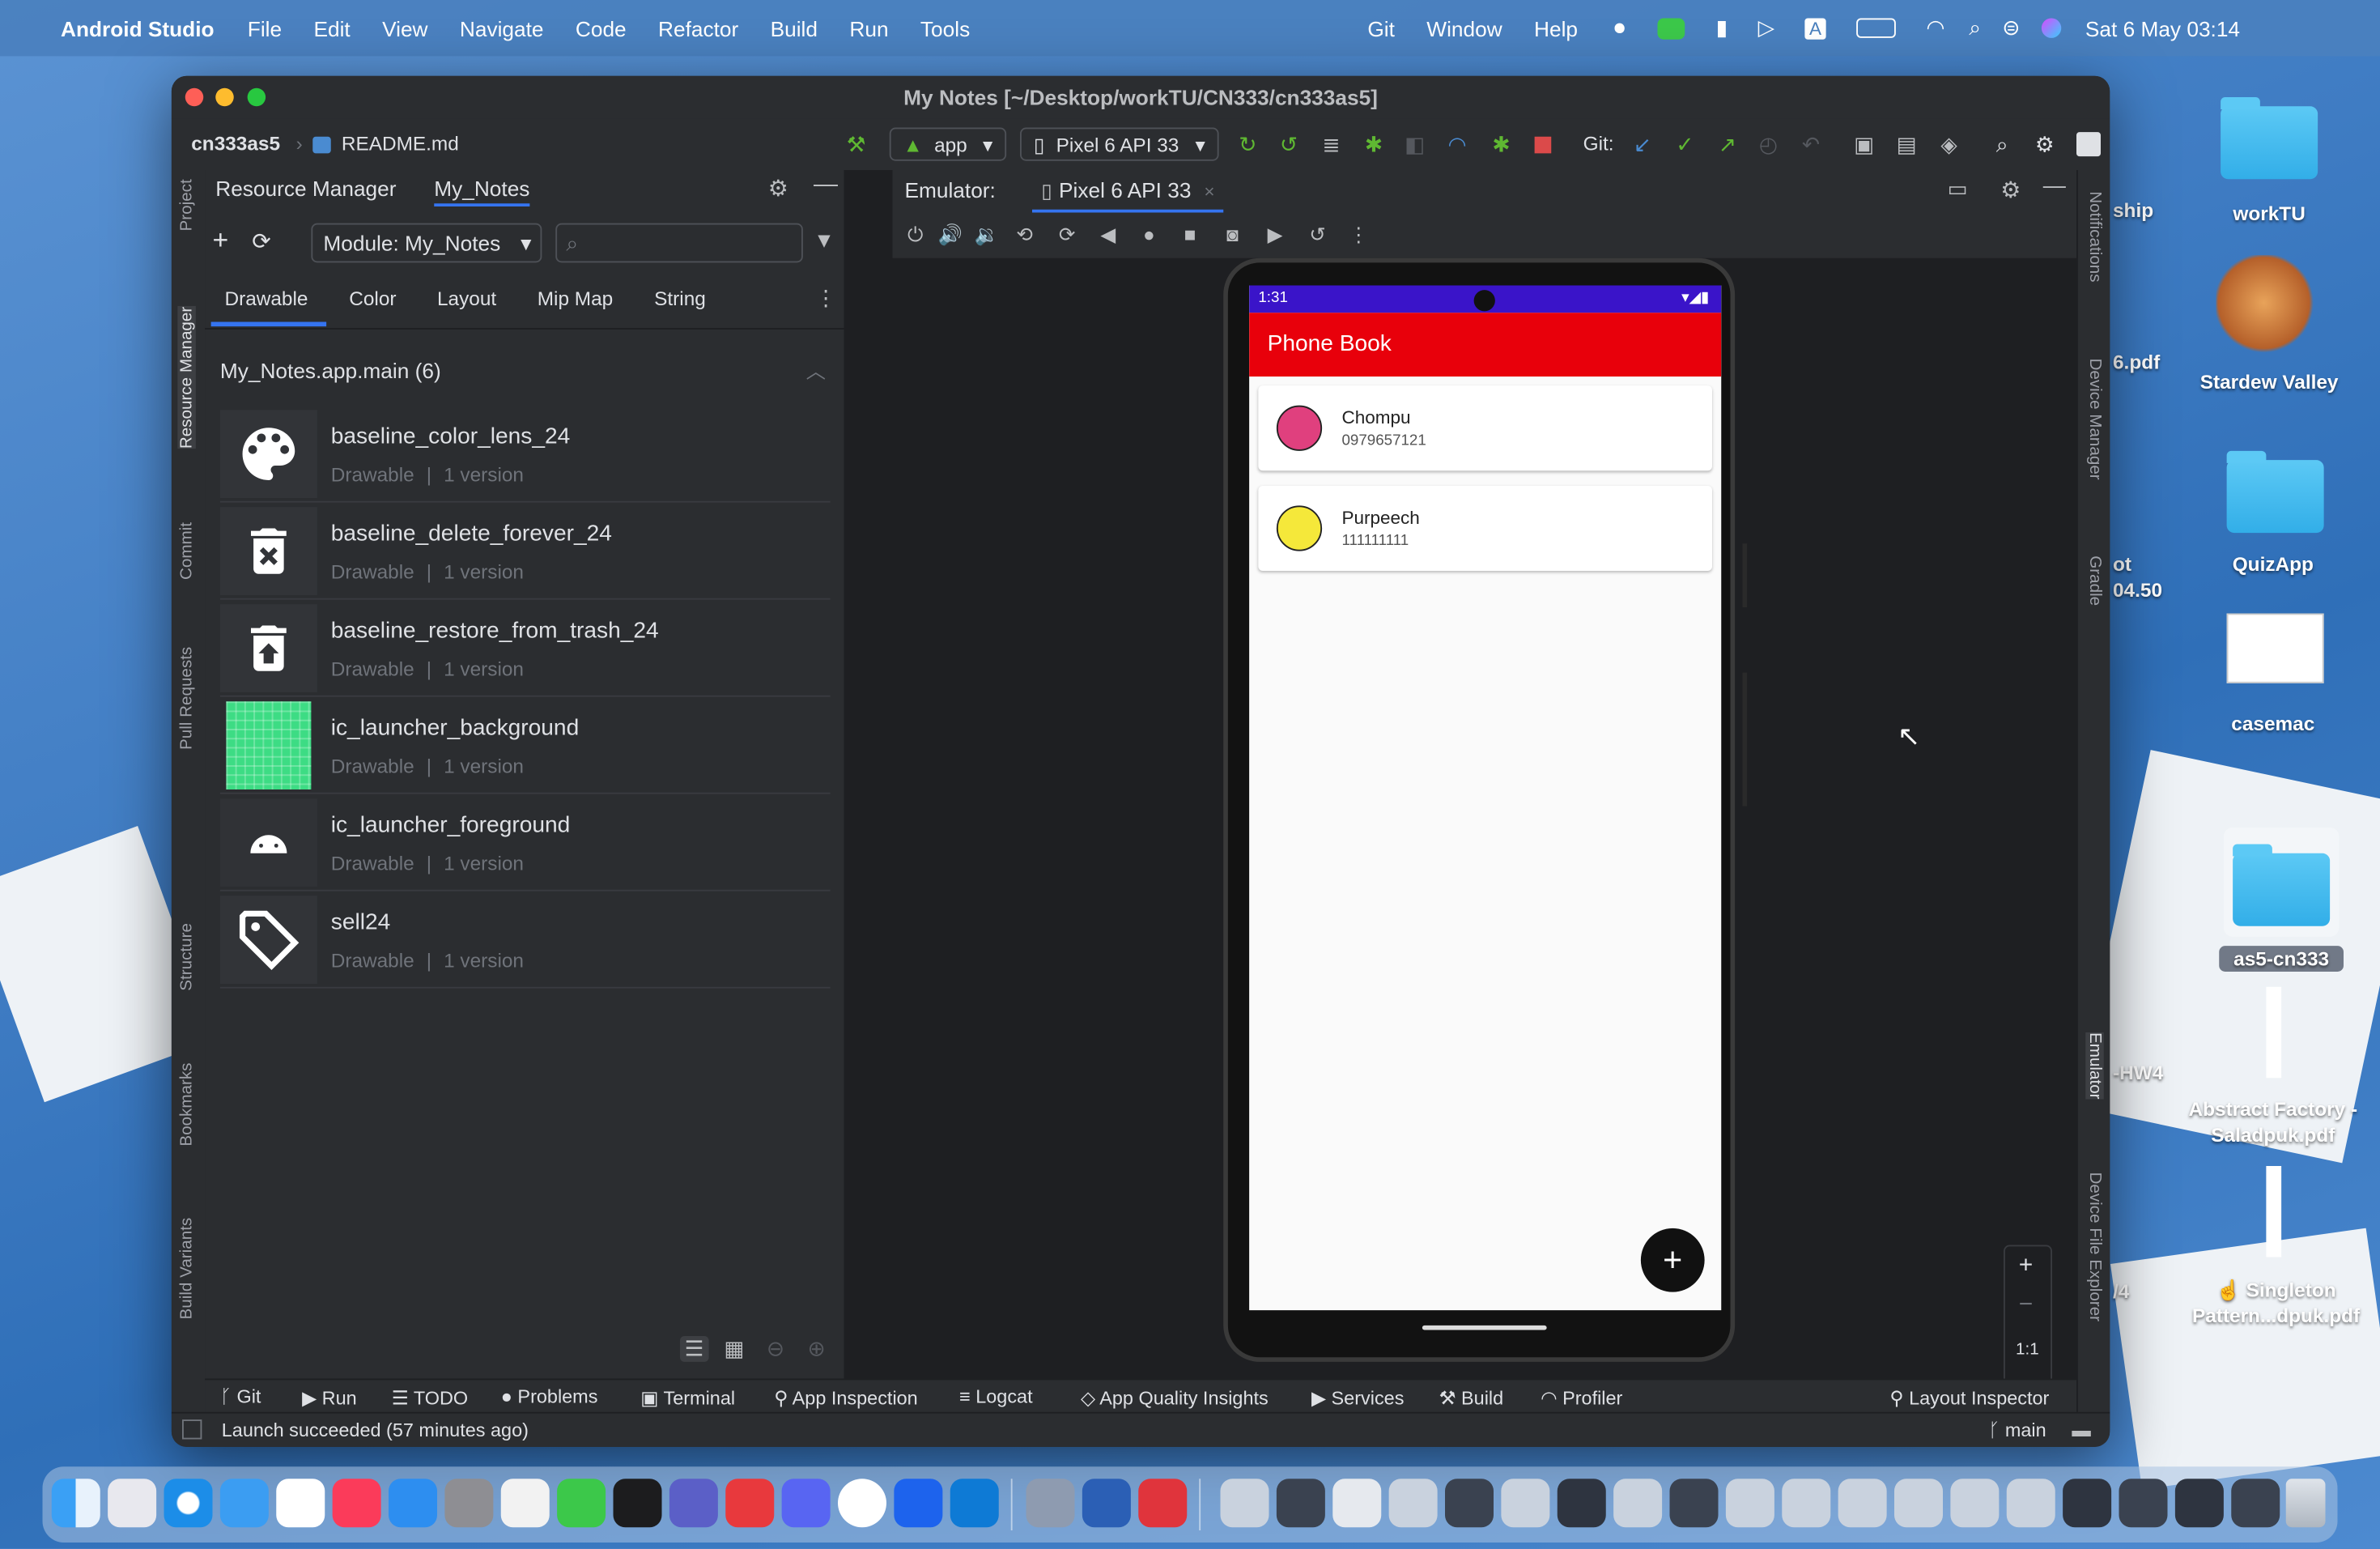 This screenshot has height=1549, width=2380. What do you see at coordinates (2027, 1266) in the screenshot?
I see `zoom-in-icon: +` at bounding box center [2027, 1266].